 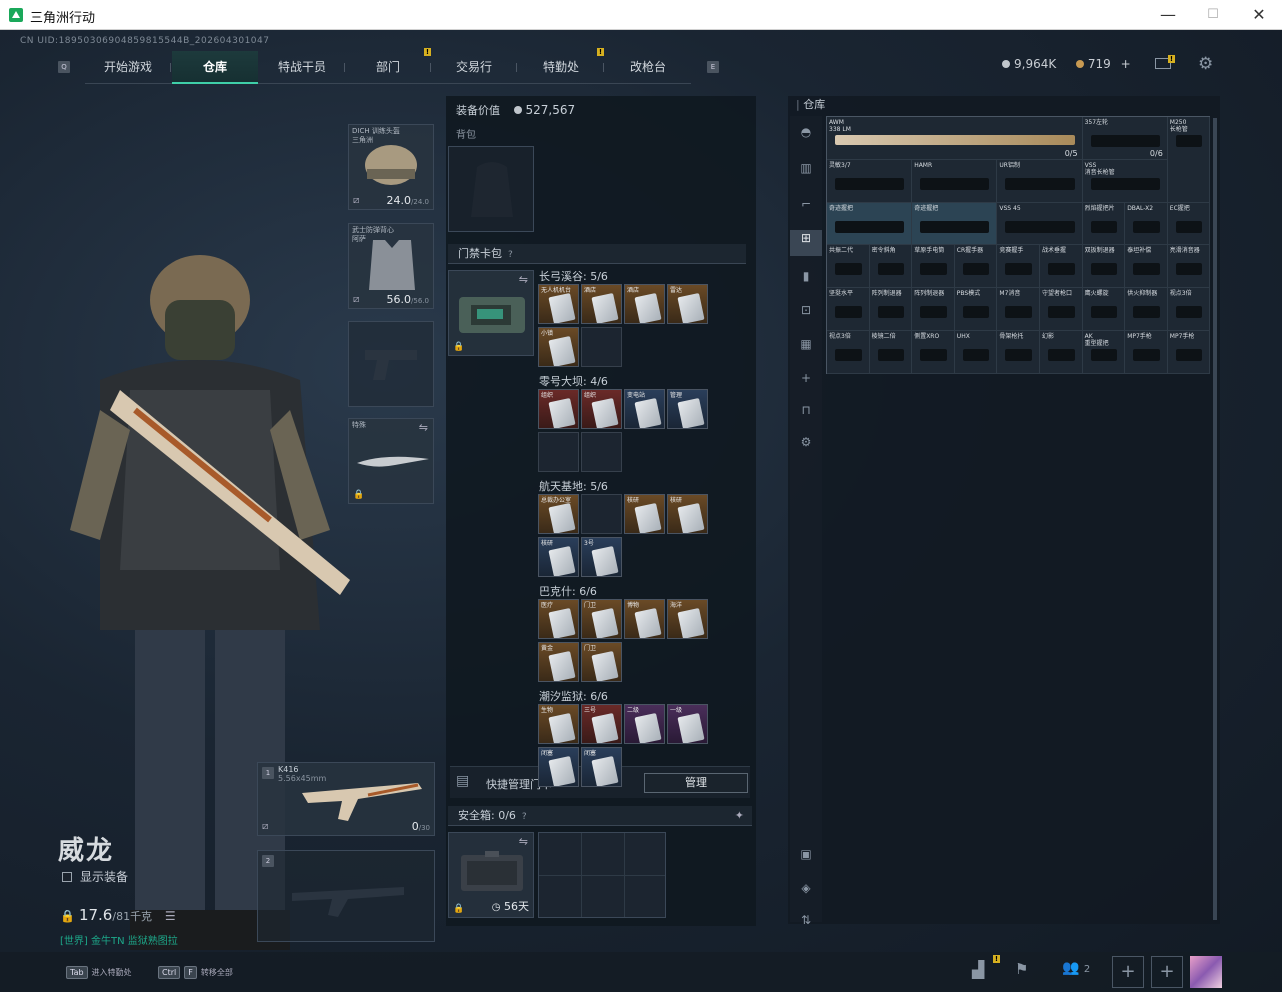 What do you see at coordinates (1021, 969) in the screenshot?
I see `flag-icon: ⚑` at bounding box center [1021, 969].